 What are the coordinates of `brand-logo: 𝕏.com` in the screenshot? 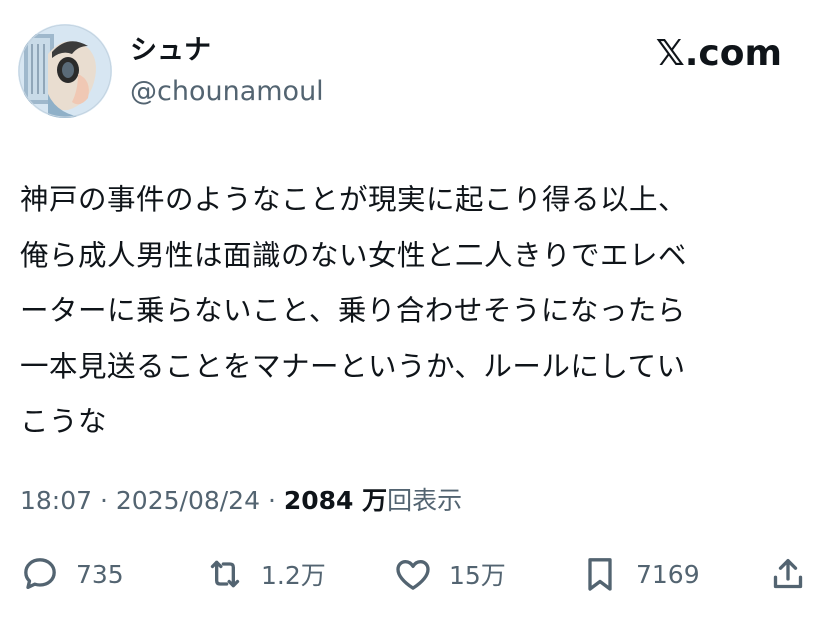 It's located at (718, 53).